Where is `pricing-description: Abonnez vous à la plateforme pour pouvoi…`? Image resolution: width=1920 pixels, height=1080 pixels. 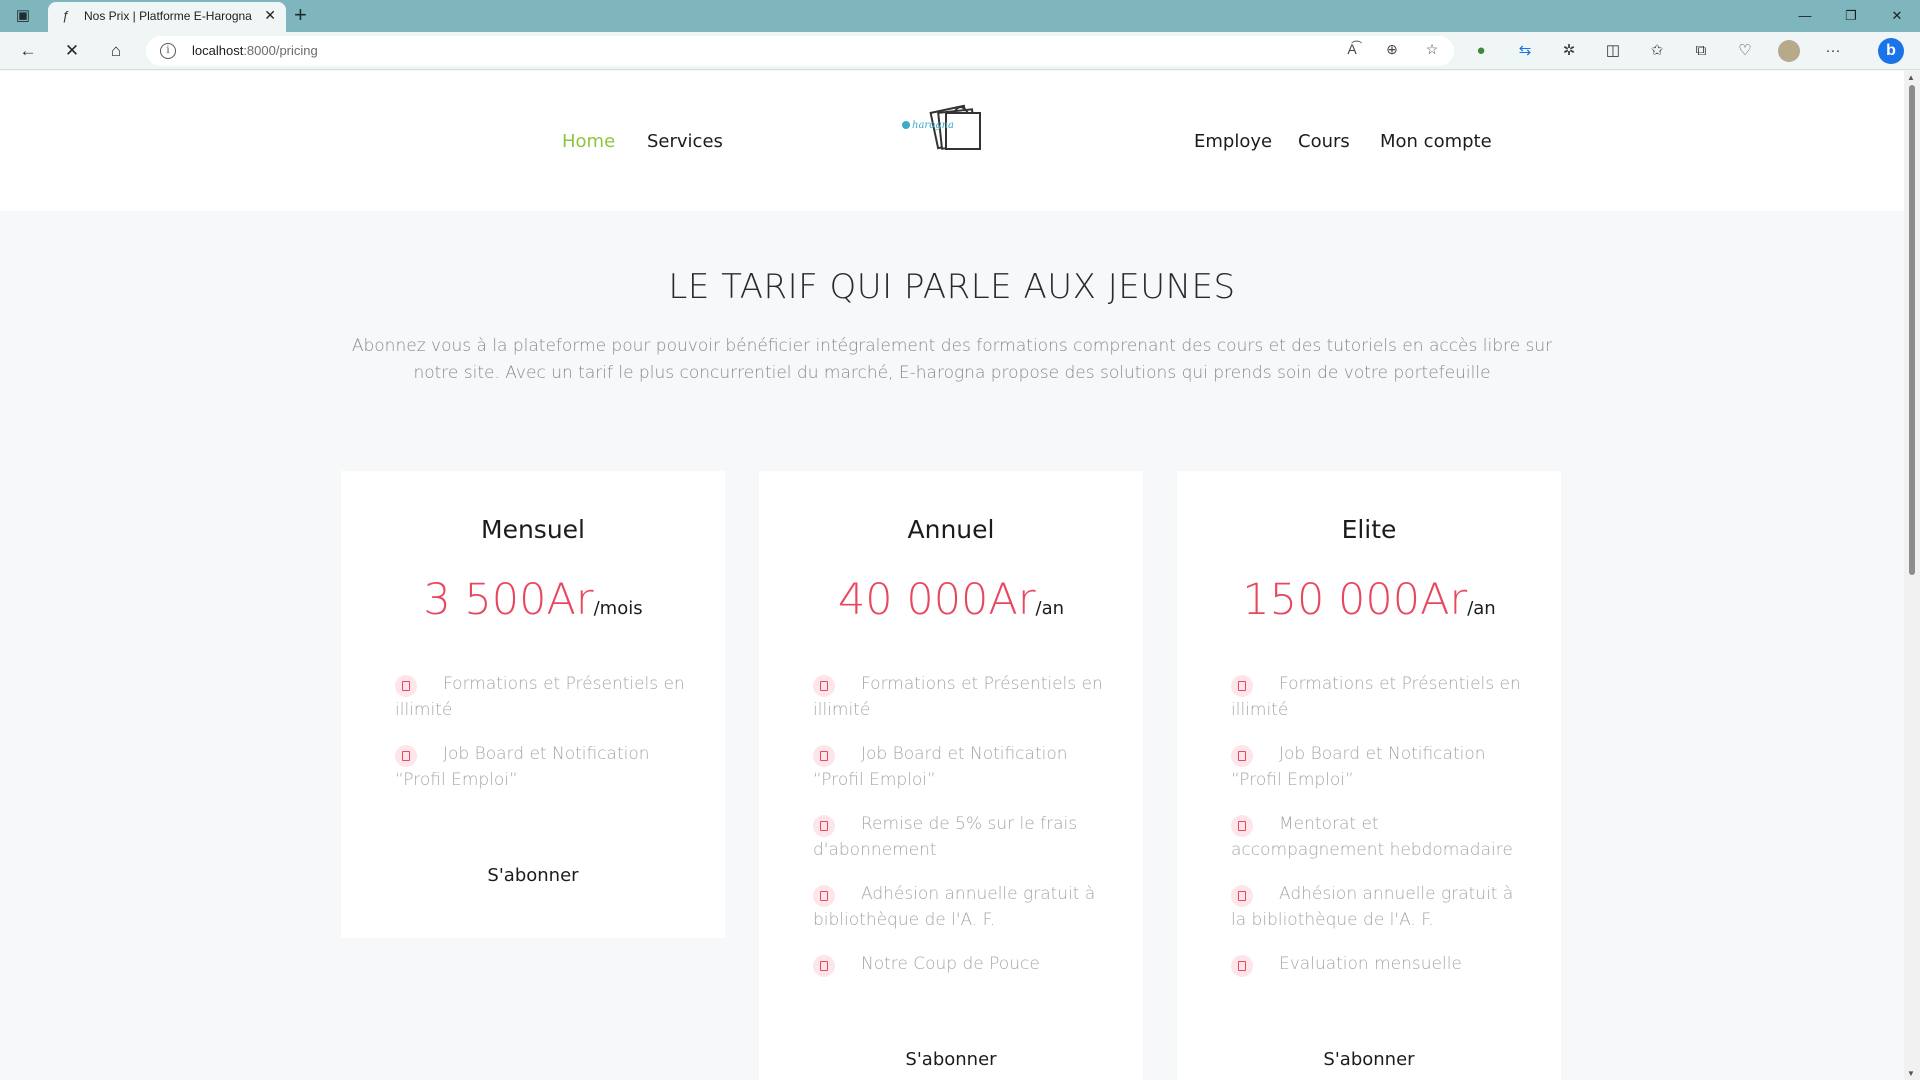 pricing-description: Abonnez vous à la plateforme pour pouvoi… is located at coordinates (952, 359).